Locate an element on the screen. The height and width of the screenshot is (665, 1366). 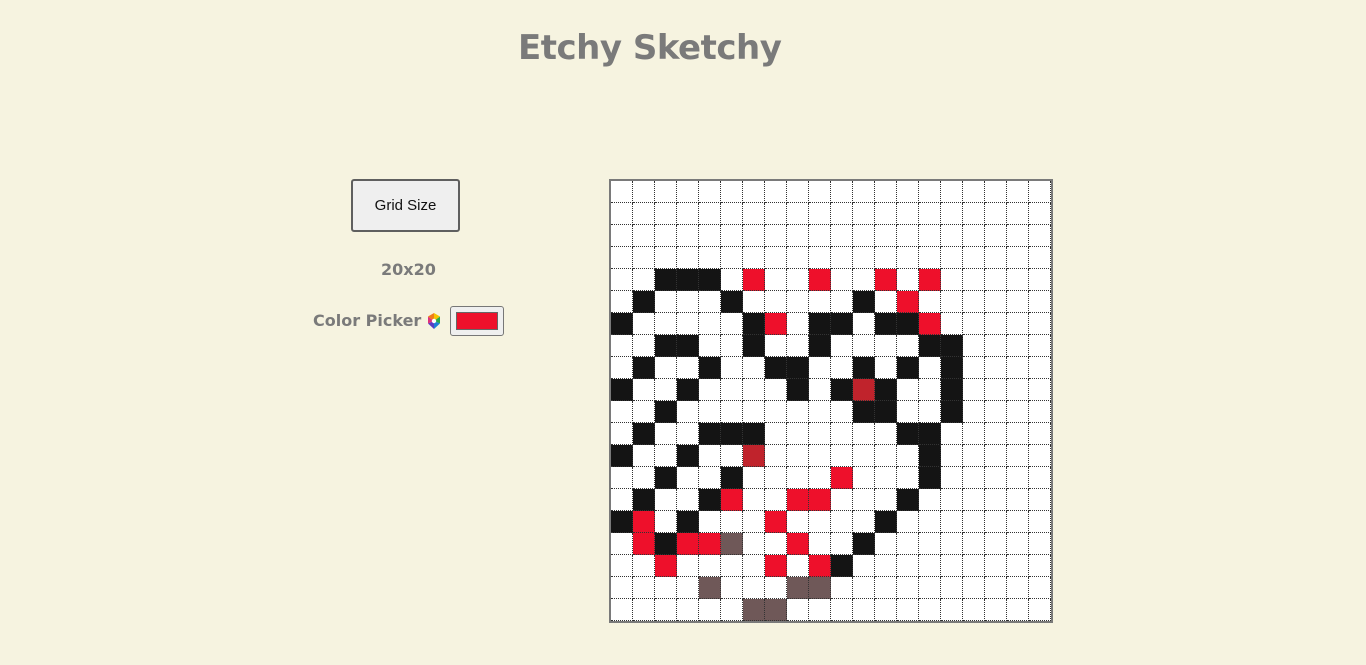
grid-size-button: Grid Size is located at coordinates (405, 205).